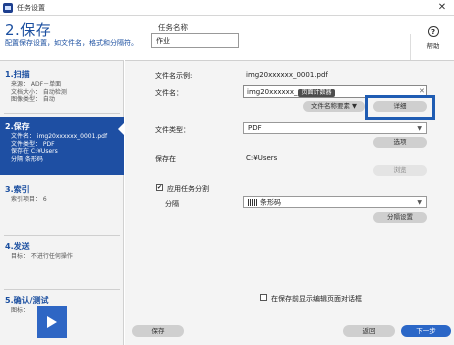  Describe the element at coordinates (29, 199) in the screenshot. I see `sidebar-step-detail: 索引项目： 6` at that location.